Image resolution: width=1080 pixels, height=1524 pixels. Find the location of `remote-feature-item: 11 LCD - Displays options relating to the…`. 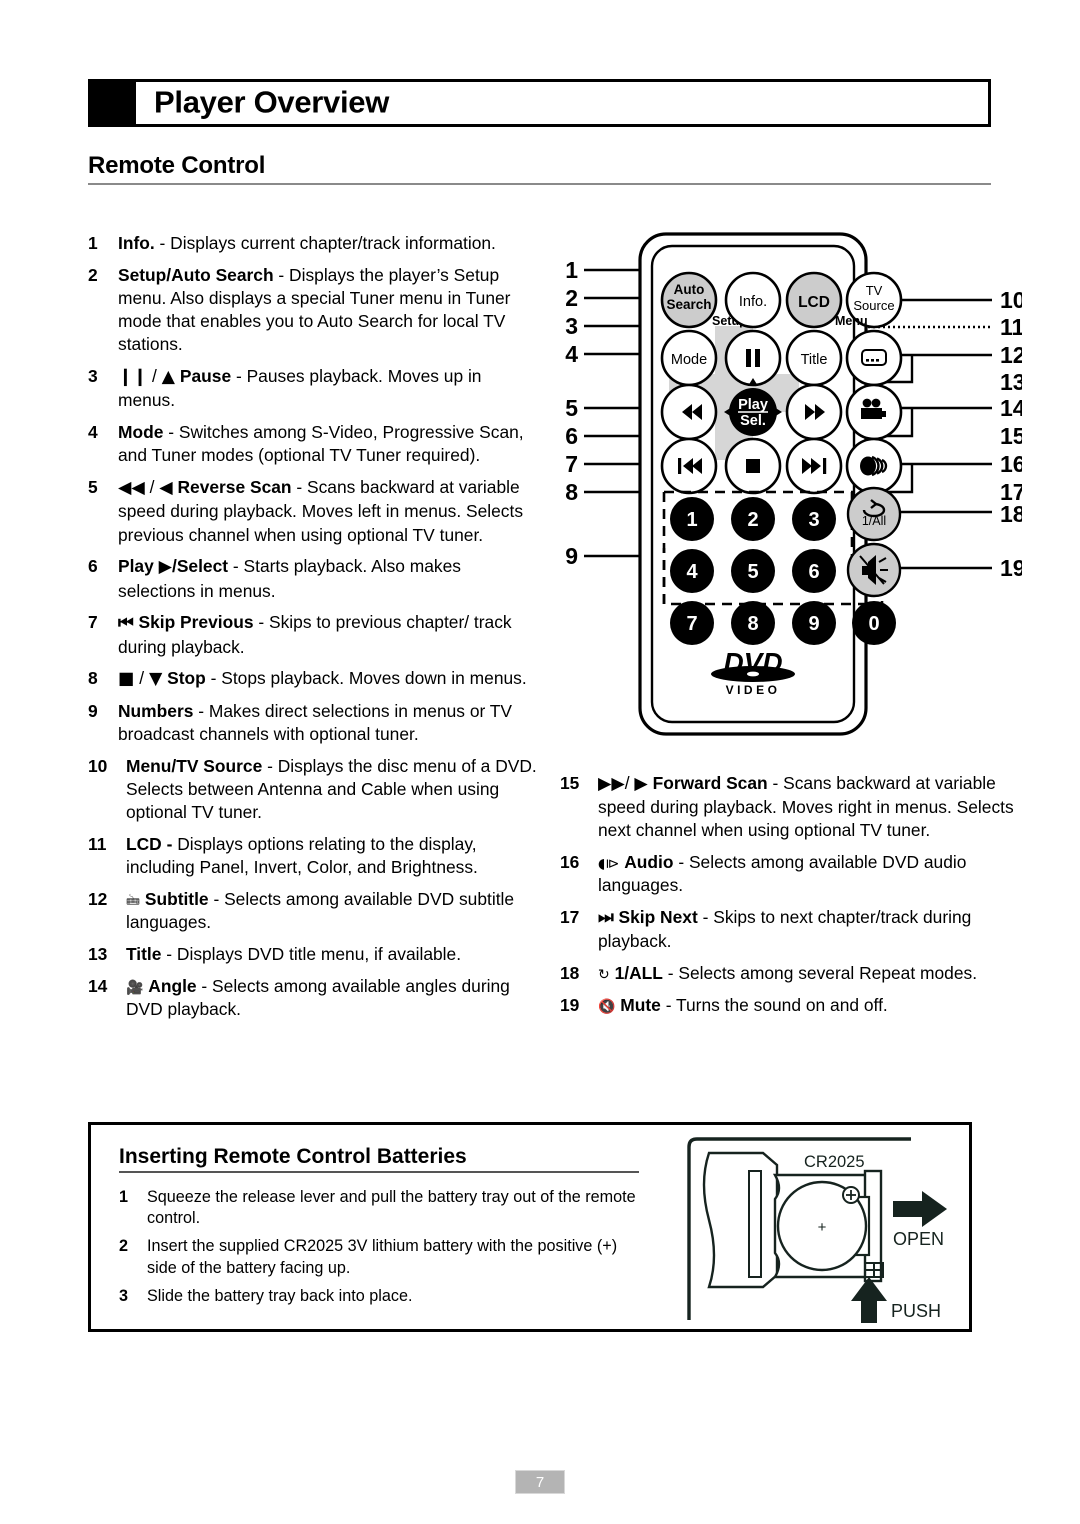

remote-feature-item: 11 LCD - Displays options relating to the… is located at coordinates (315, 856).